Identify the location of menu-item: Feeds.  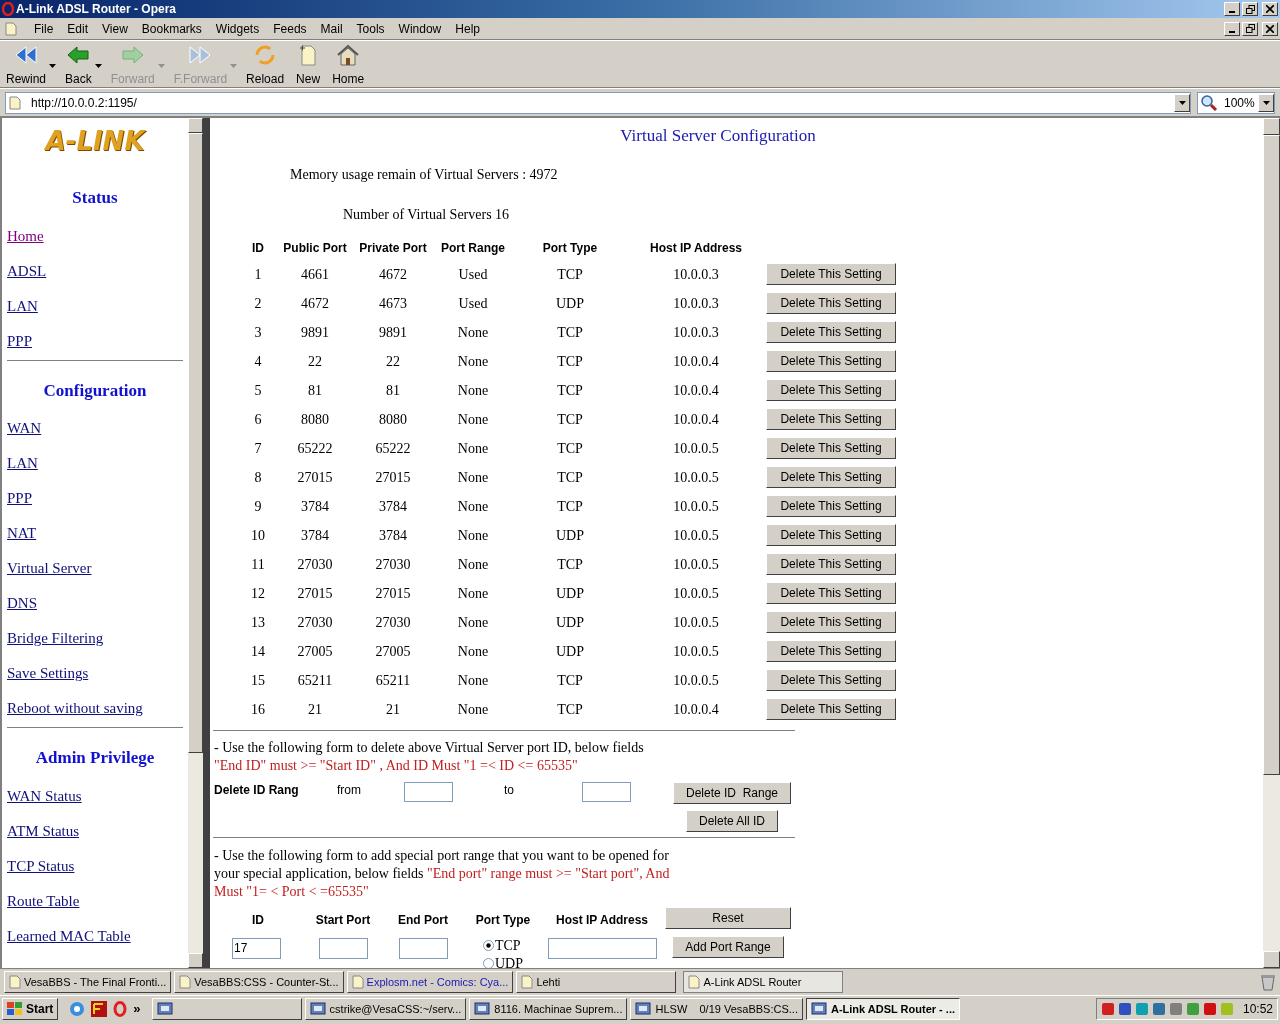
(290, 28).